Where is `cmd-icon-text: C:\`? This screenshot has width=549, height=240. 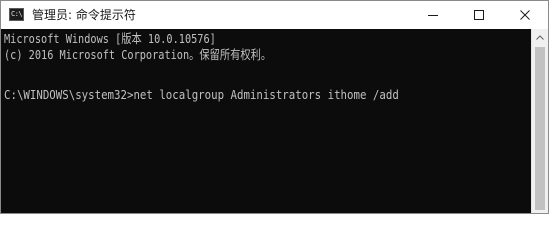
cmd-icon-text: C:\ is located at coordinates (17, 14).